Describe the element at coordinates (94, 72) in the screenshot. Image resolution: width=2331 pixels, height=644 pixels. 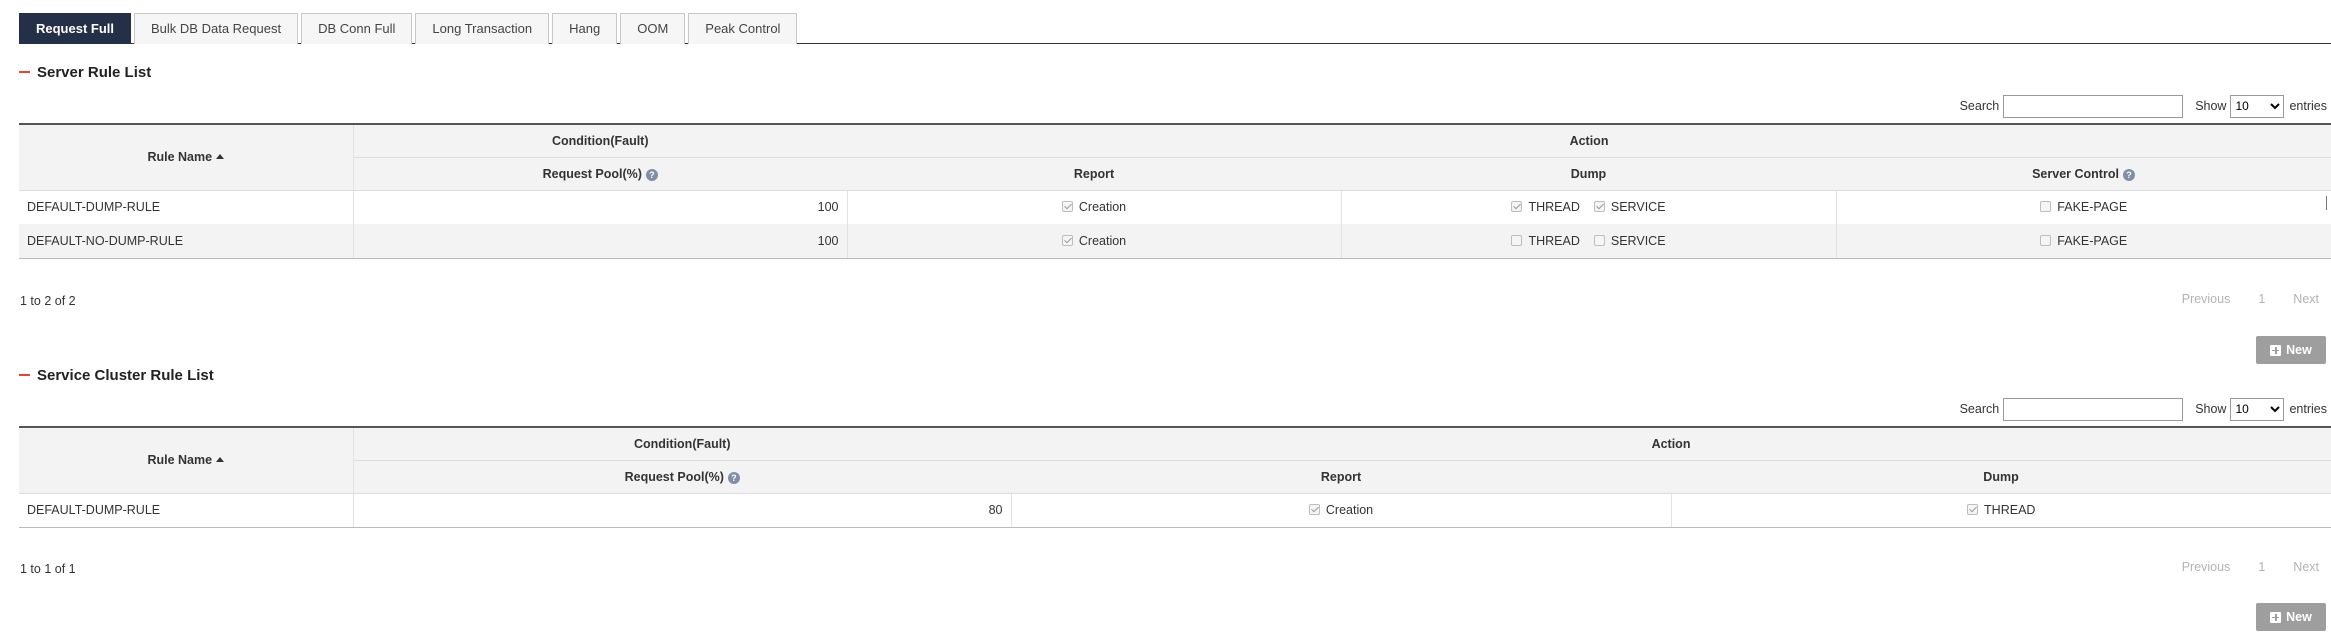
I see `section-title-text: Server Rule List` at that location.